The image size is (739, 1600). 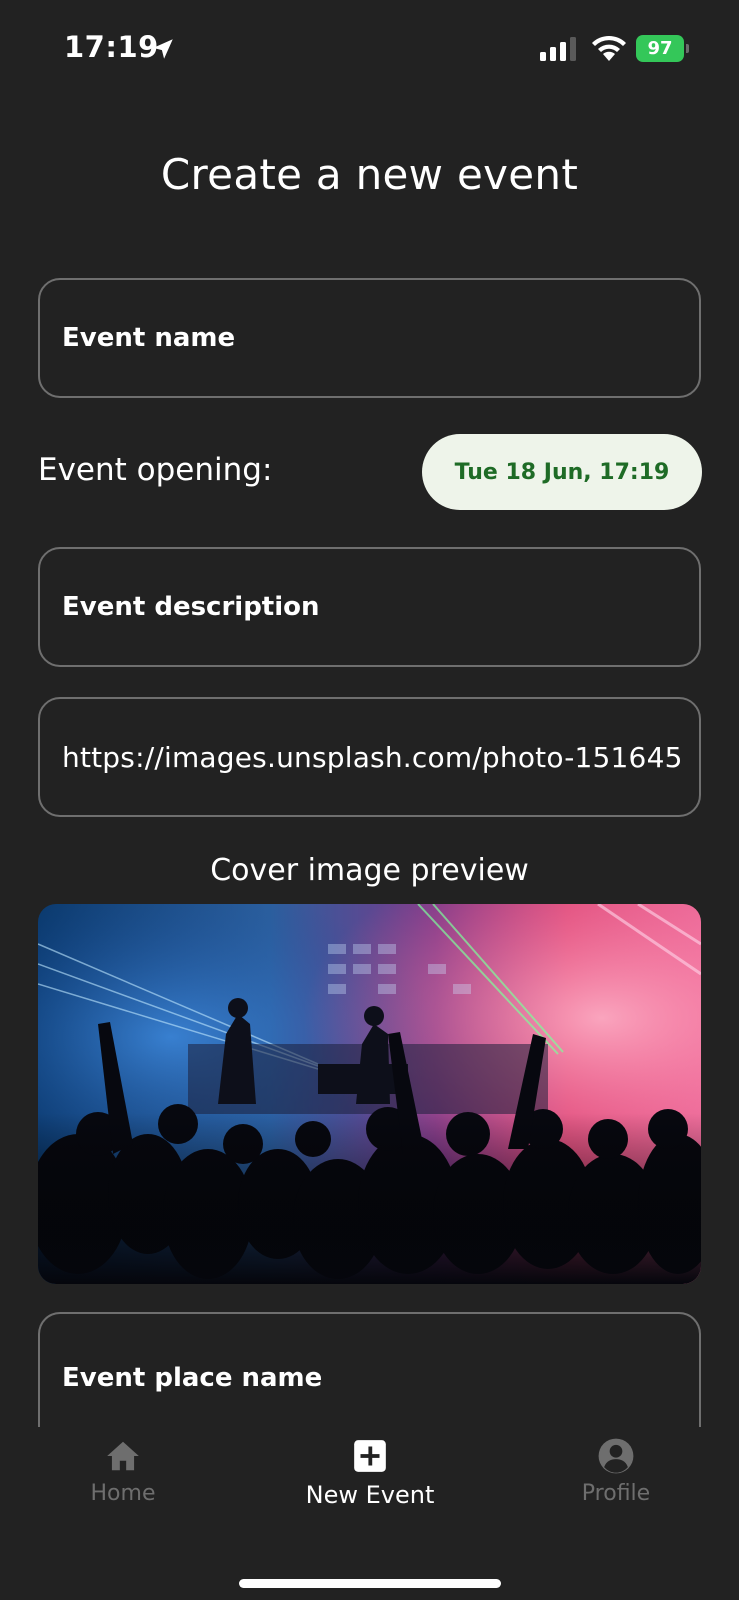 What do you see at coordinates (369, 870) in the screenshot?
I see `cover-preview-caption: Cover image preview` at bounding box center [369, 870].